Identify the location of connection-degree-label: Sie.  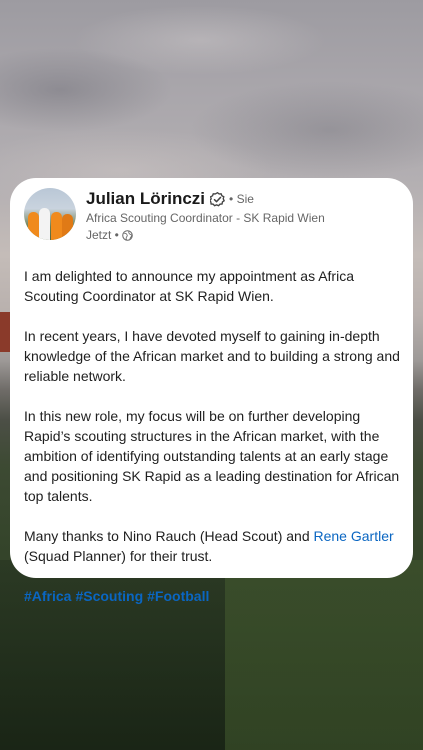
(245, 199).